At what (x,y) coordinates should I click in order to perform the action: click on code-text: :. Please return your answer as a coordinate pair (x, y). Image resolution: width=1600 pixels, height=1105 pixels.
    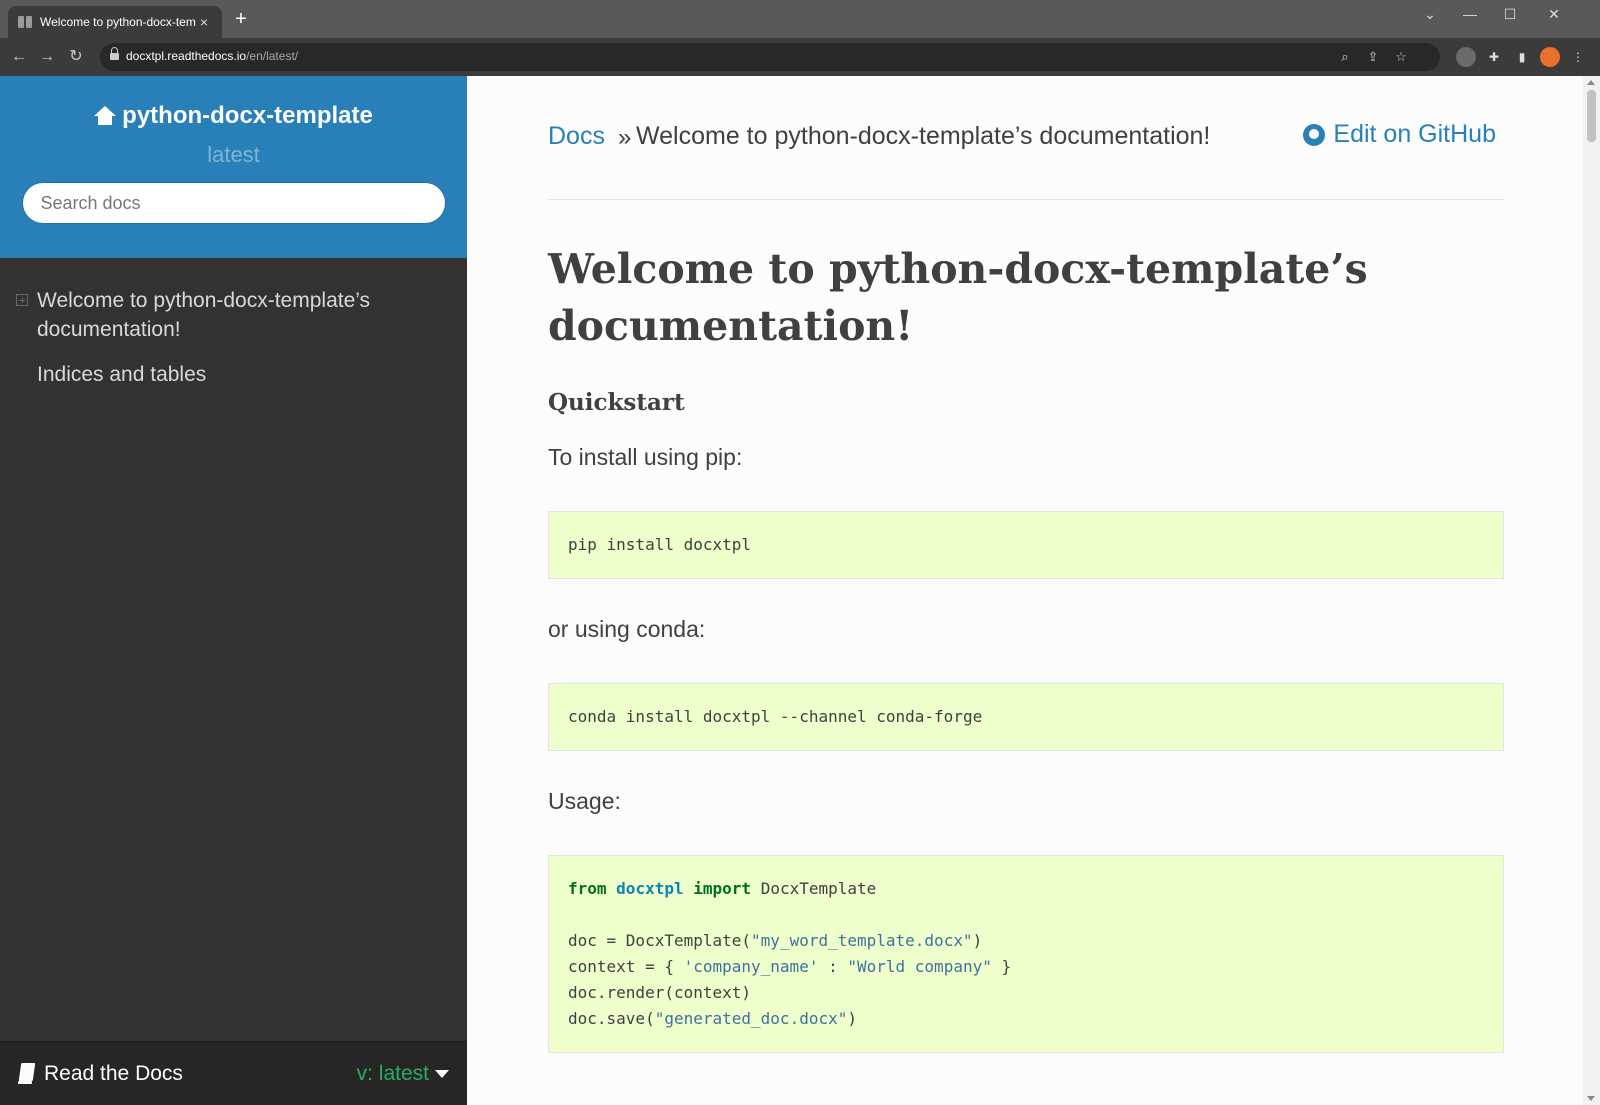
    Looking at the image, I should click on (833, 966).